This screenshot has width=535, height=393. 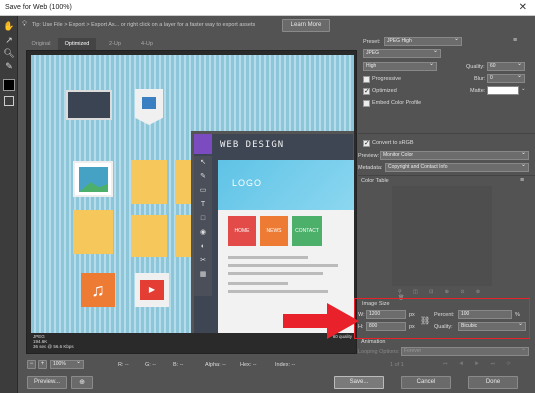 I want to click on mockup-nav-news: NEWS, so click(x=274, y=231).